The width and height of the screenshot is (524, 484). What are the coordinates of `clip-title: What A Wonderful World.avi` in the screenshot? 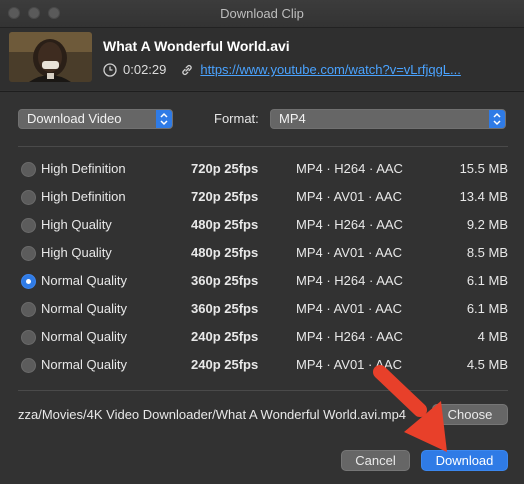 It's located at (196, 46).